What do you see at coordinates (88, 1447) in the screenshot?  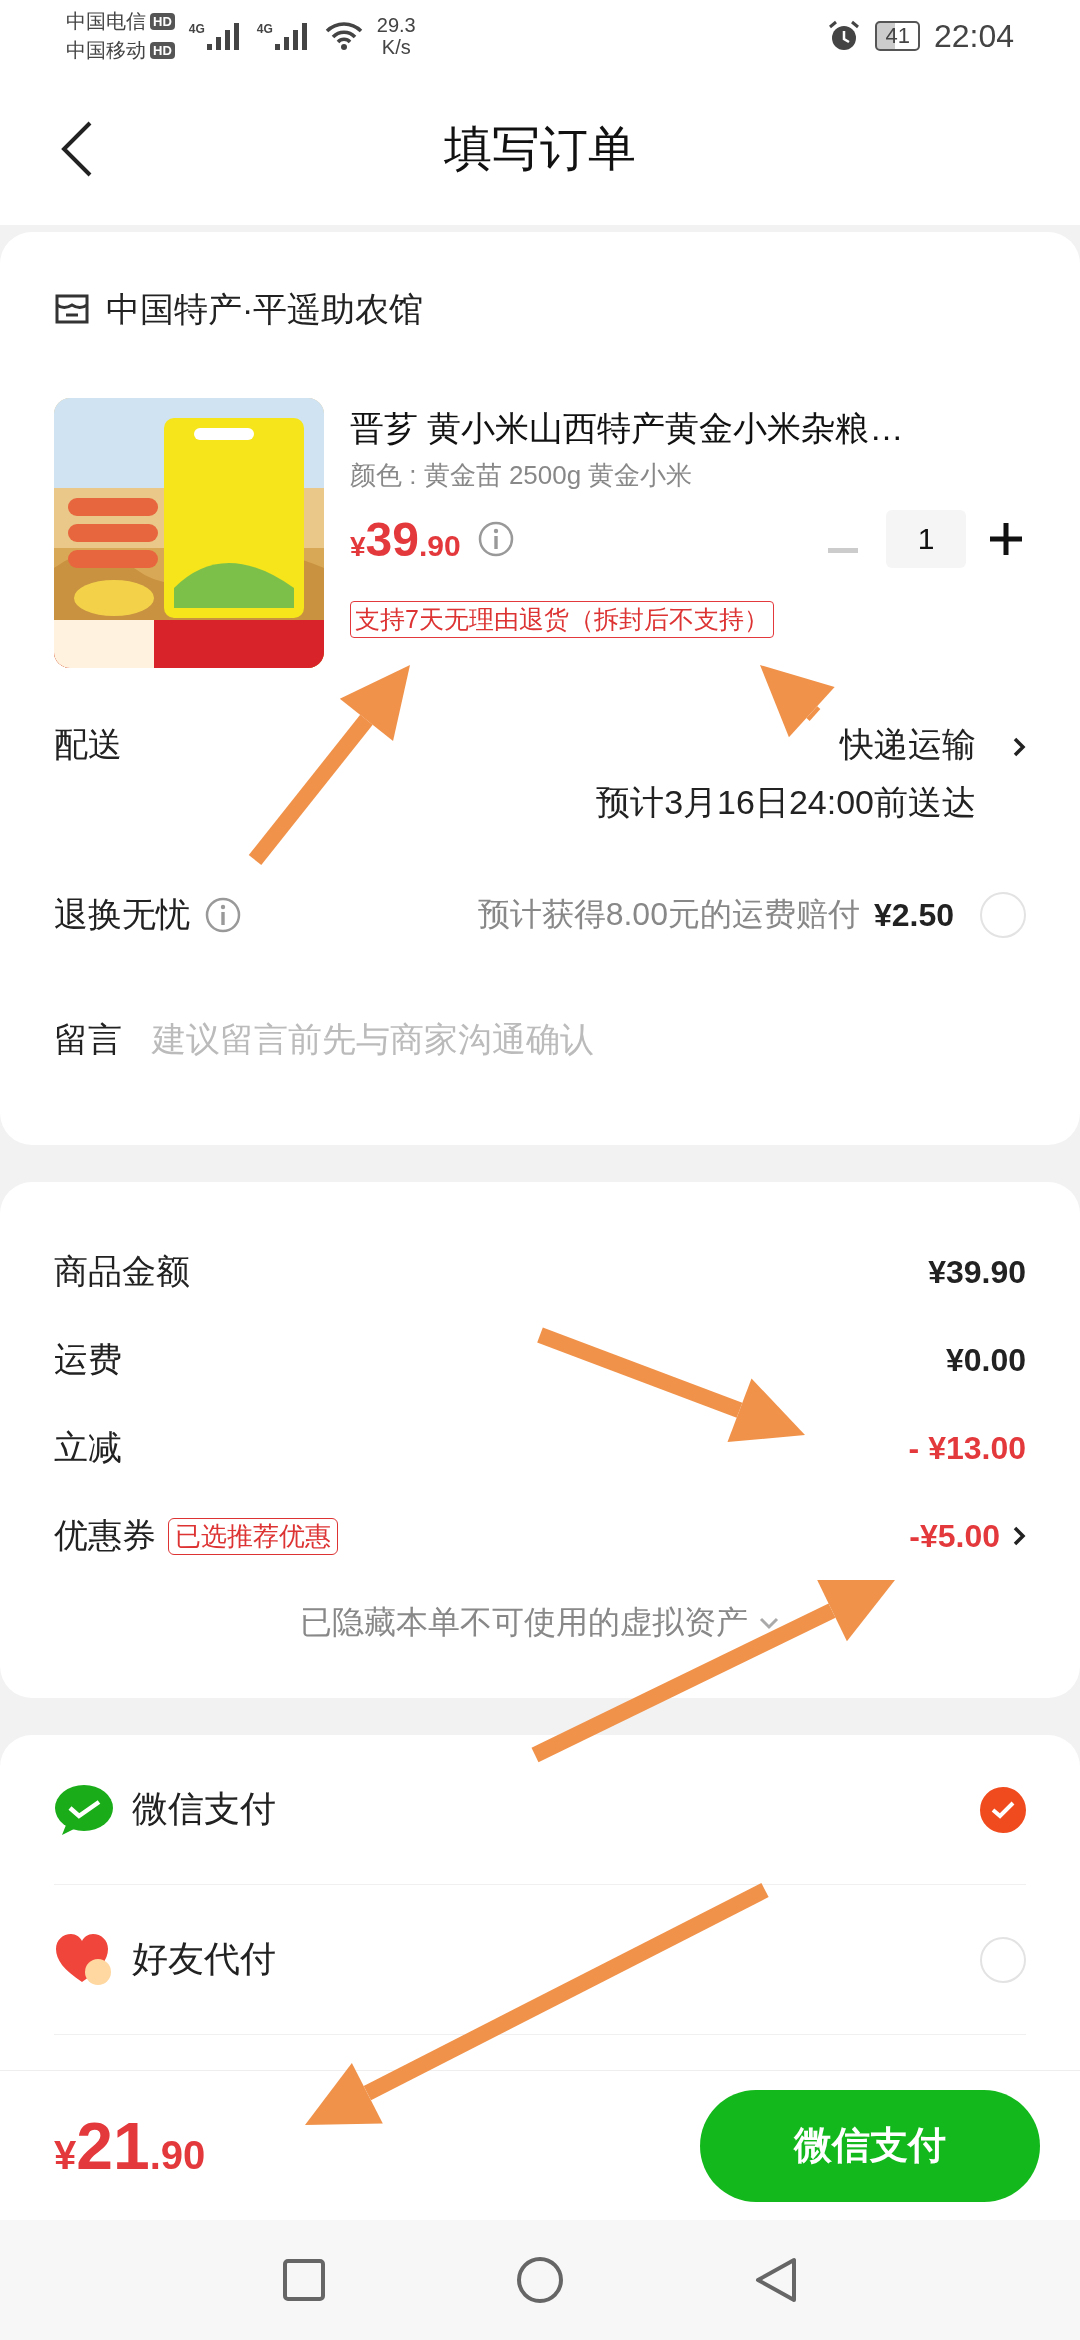 I see `summary-label: 立减` at bounding box center [88, 1447].